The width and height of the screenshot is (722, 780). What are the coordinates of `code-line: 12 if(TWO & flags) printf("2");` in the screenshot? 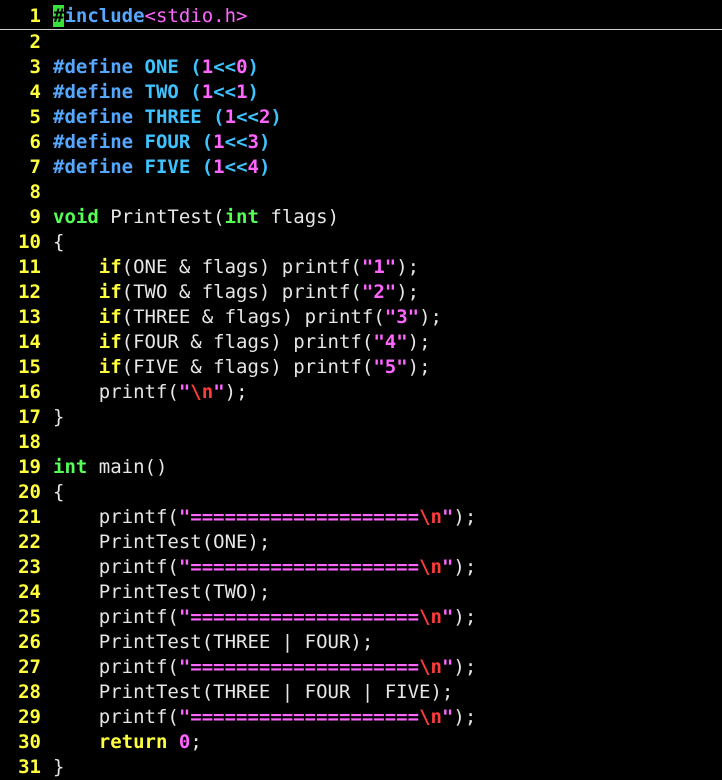 It's located at (361, 292).